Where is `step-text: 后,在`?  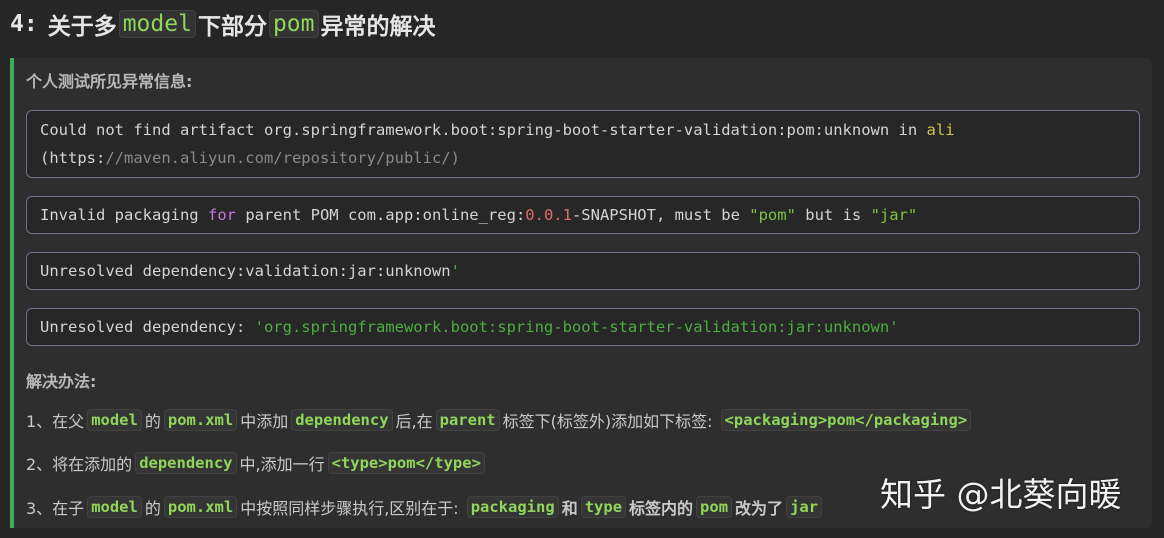 step-text: 后,在 is located at coordinates (414, 421).